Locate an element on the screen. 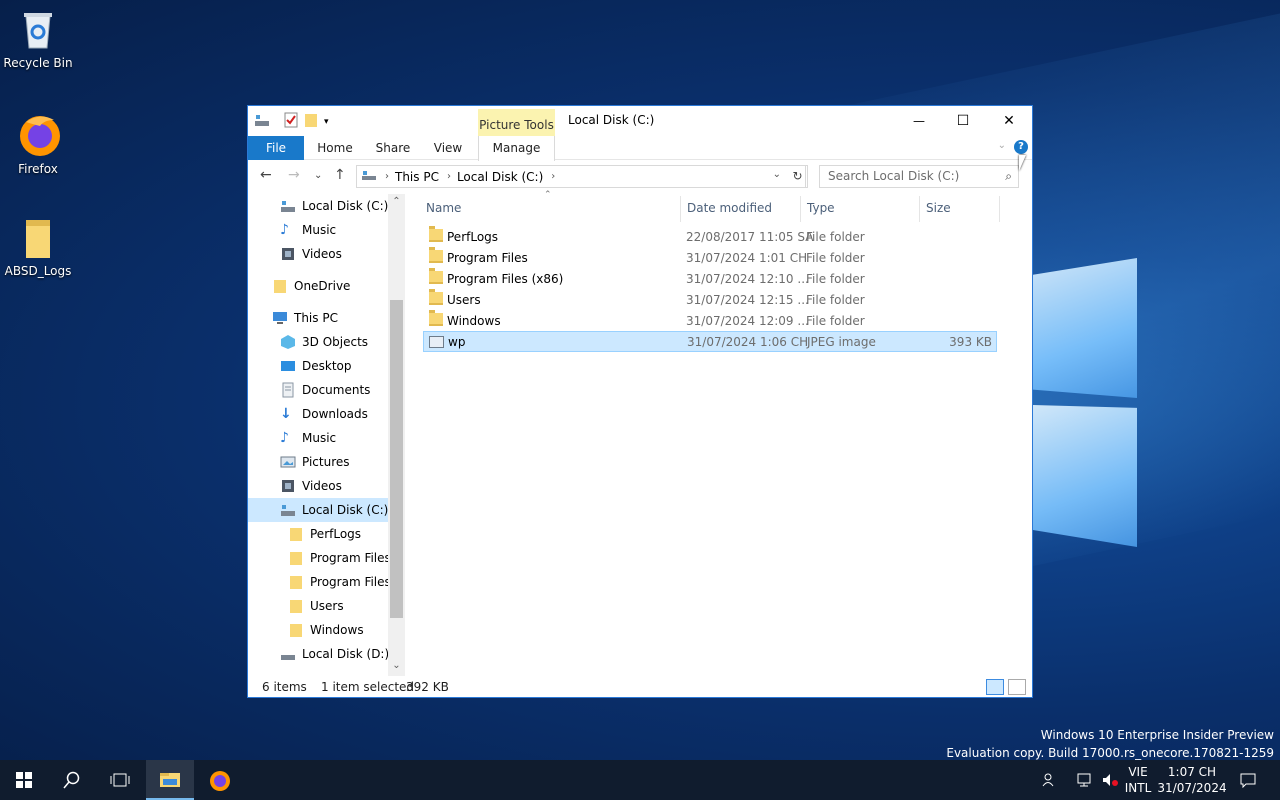 Image resolution: width=1280 pixels, height=800 pixels. task-view-button is located at coordinates (120, 780).